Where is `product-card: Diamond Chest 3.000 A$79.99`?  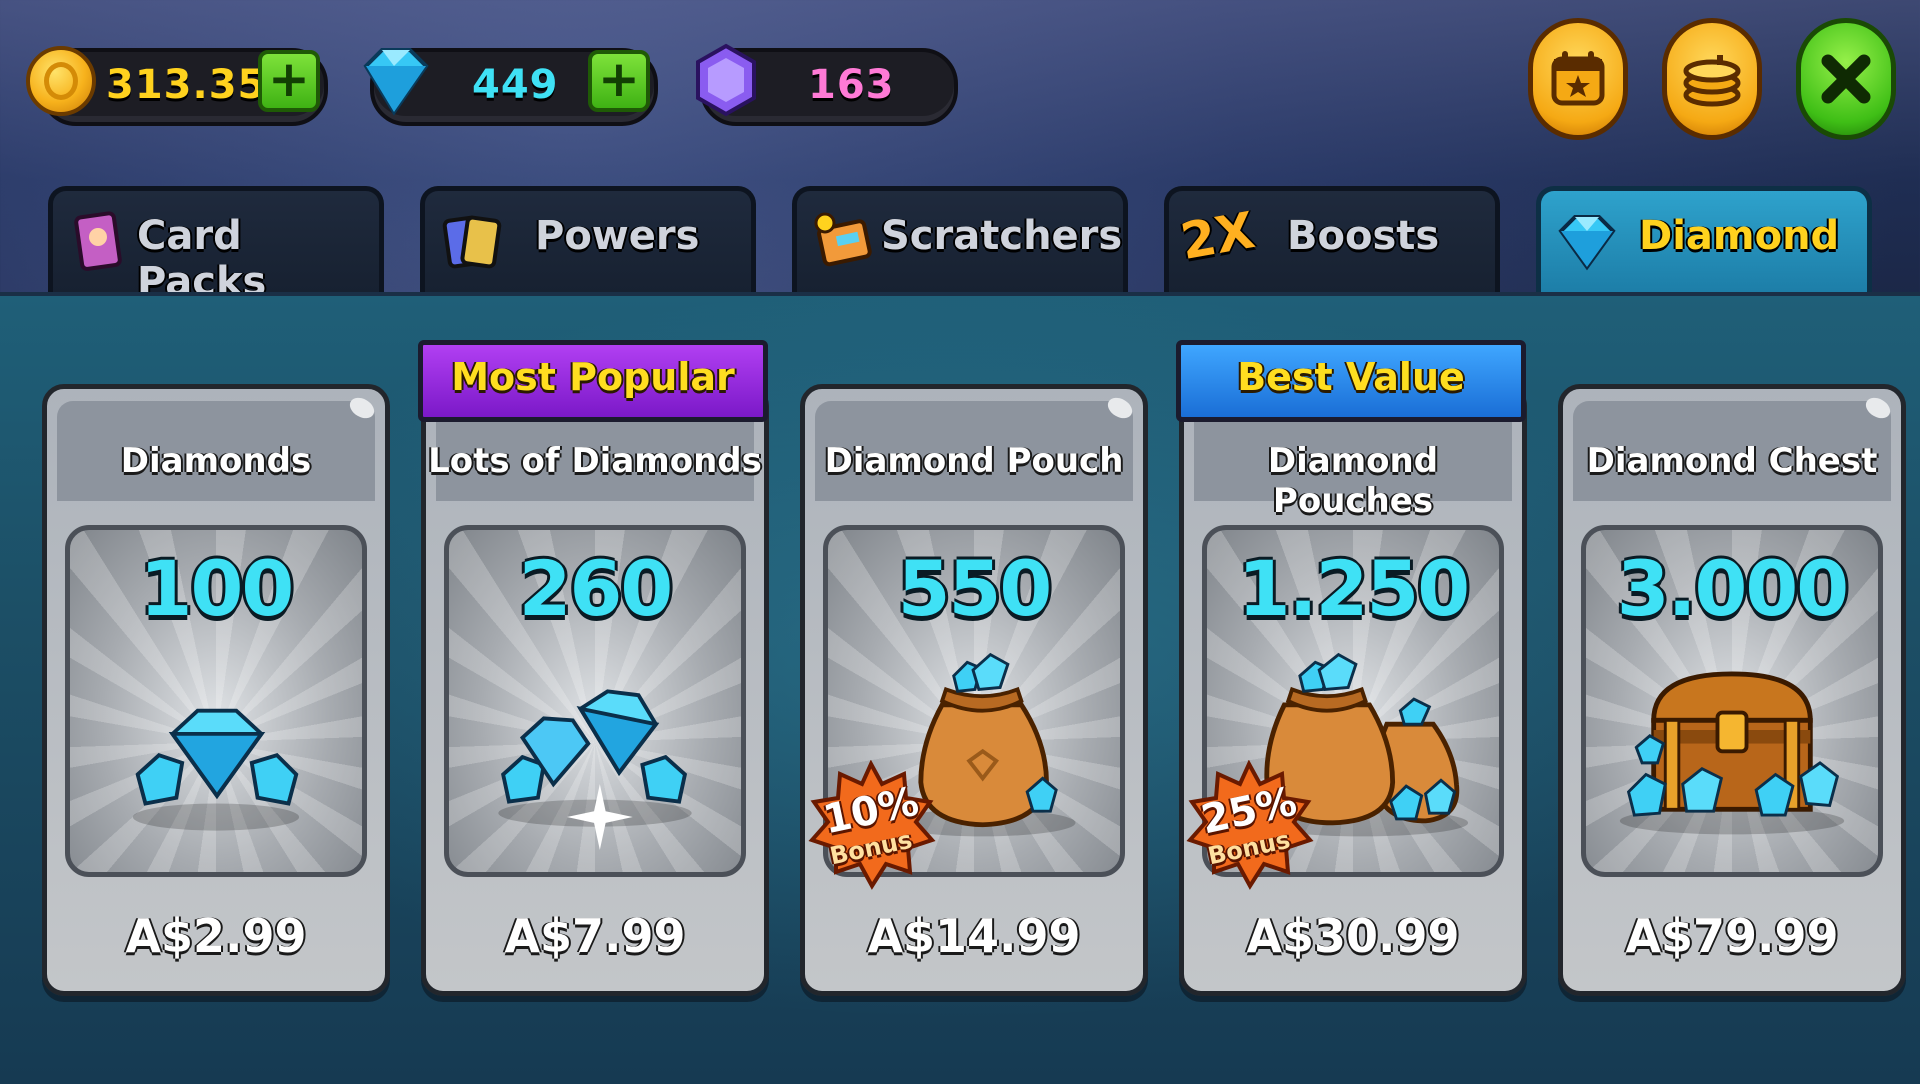
product-card: Diamond Chest 3.000 A$79.99 is located at coordinates (1732, 690).